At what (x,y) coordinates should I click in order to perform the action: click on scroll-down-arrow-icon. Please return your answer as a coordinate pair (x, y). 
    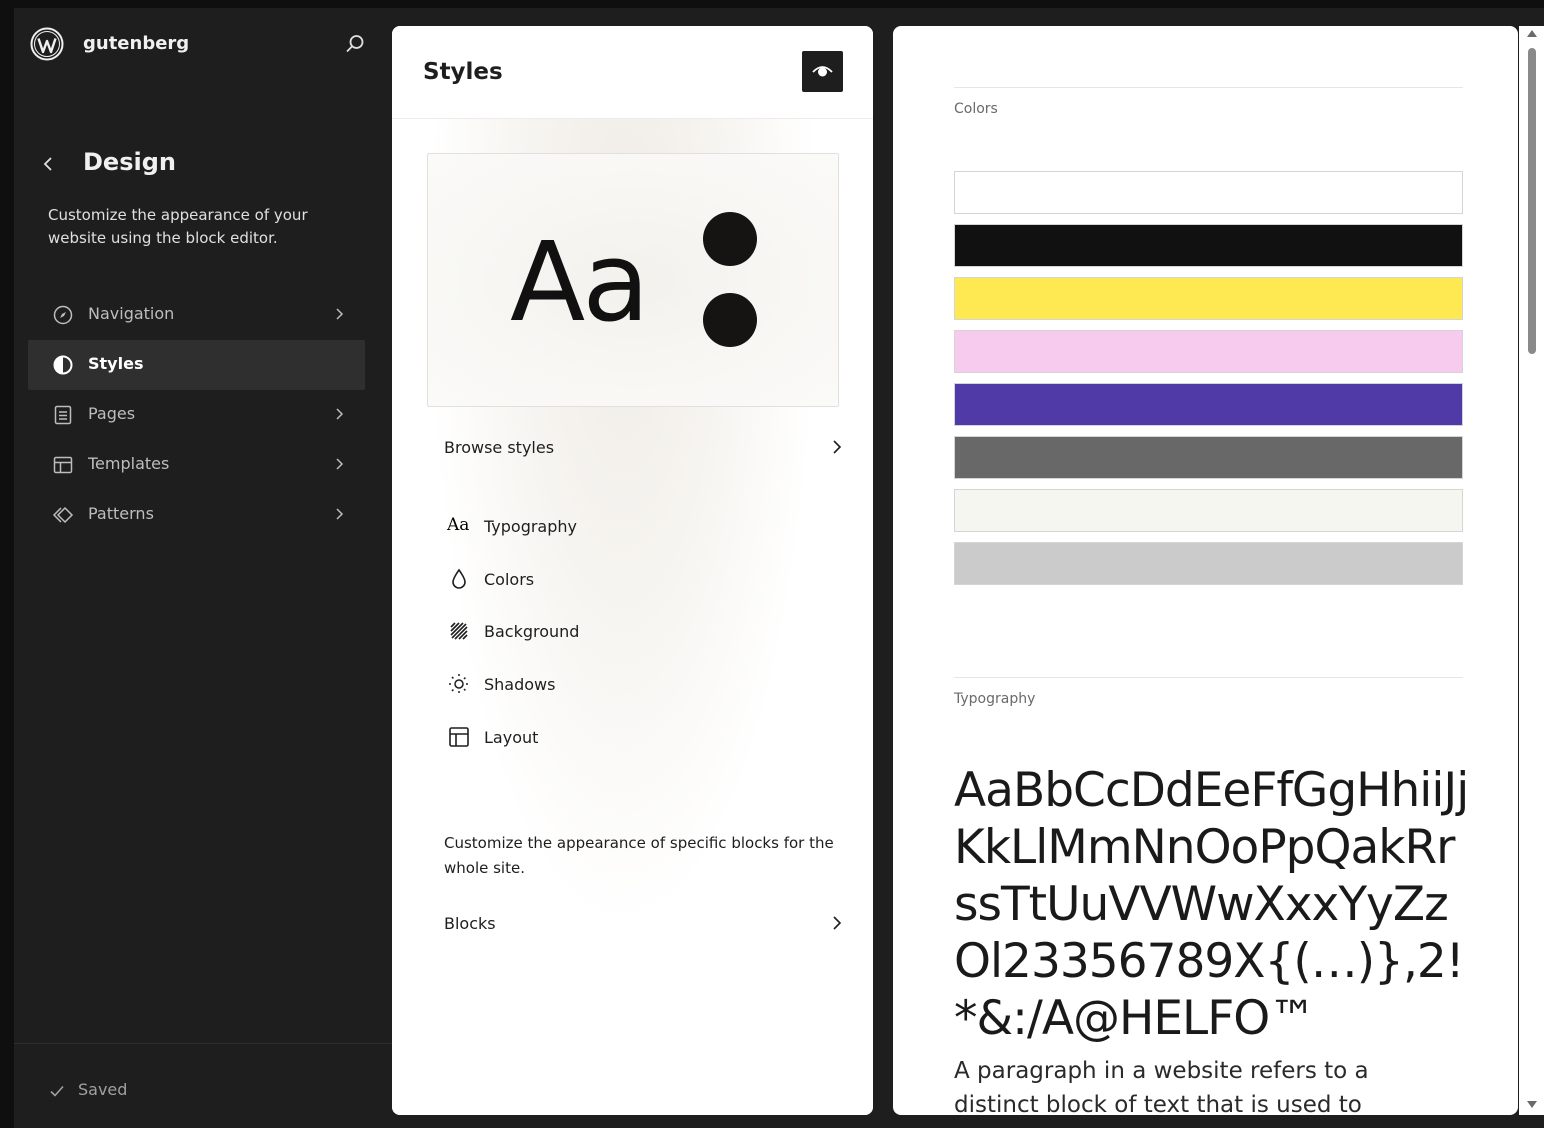
    Looking at the image, I should click on (1532, 1104).